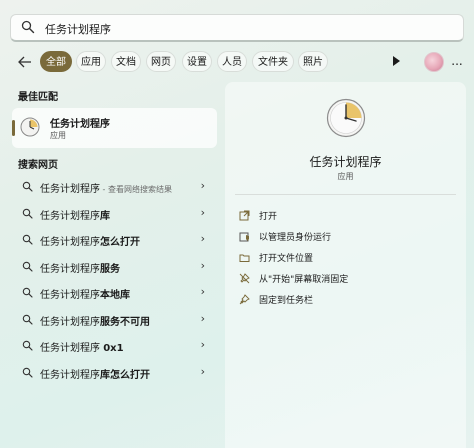 The height and width of the screenshot is (448, 474). I want to click on action-label: 从"开始"屏幕取消固定, so click(304, 280).